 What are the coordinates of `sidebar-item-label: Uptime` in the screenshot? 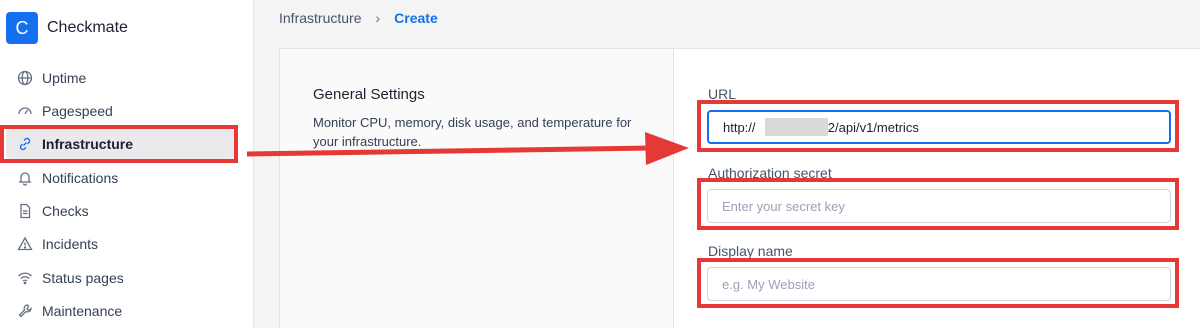 It's located at (64, 77).